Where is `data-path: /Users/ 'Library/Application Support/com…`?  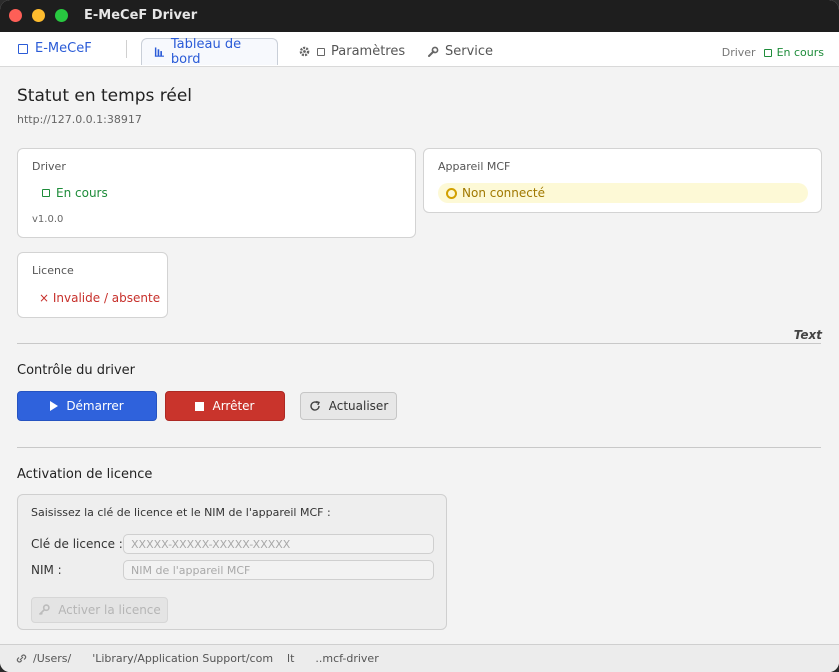
data-path: /Users/ 'Library/Application Support/com… is located at coordinates (206, 658).